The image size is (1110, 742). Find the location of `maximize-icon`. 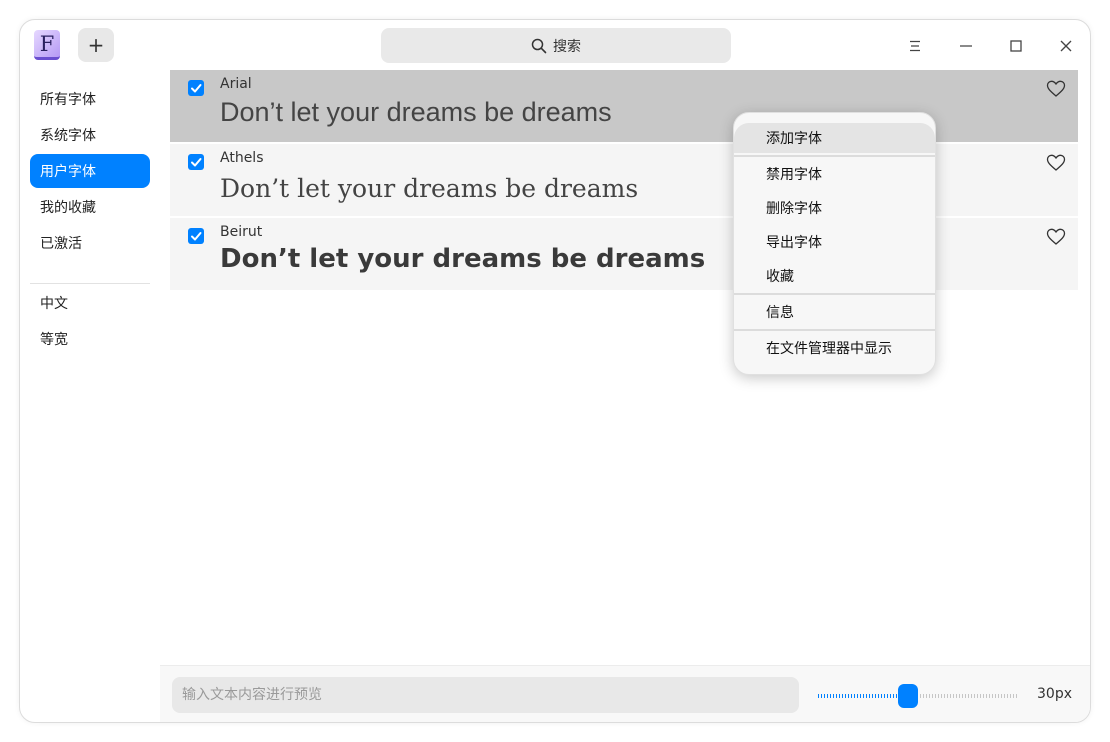

maximize-icon is located at coordinates (1016, 46).